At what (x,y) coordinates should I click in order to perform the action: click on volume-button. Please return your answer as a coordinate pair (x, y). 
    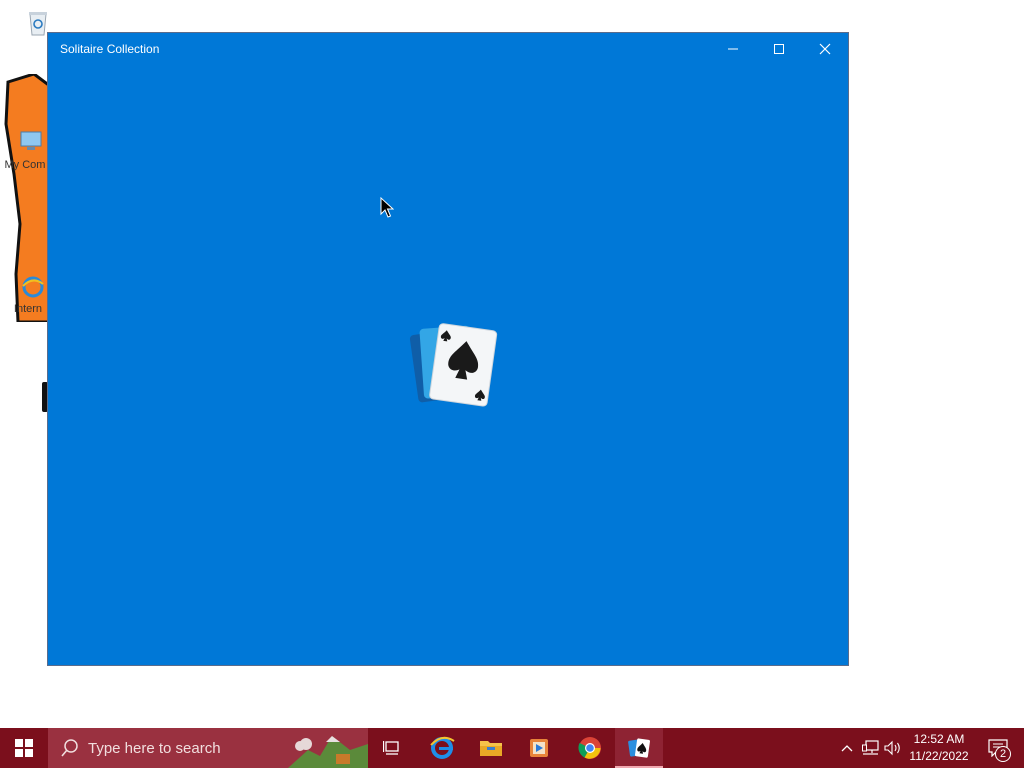
    Looking at the image, I should click on (893, 748).